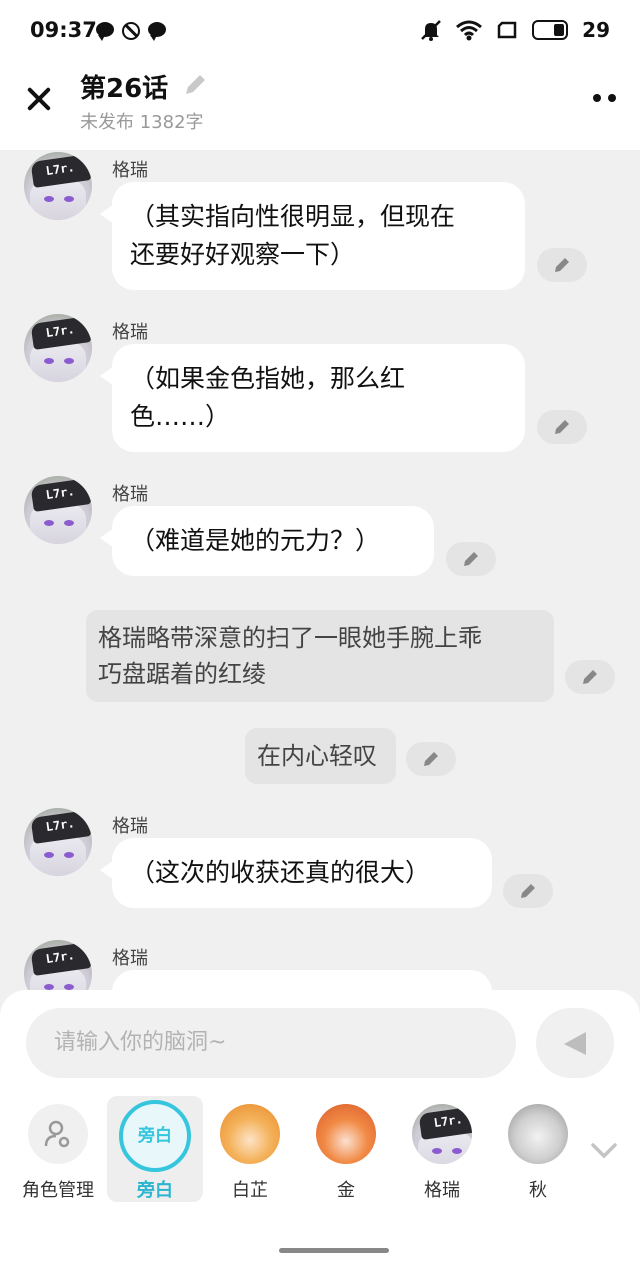  Describe the element at coordinates (469, 30) in the screenshot. I see `wifi-icon` at that location.